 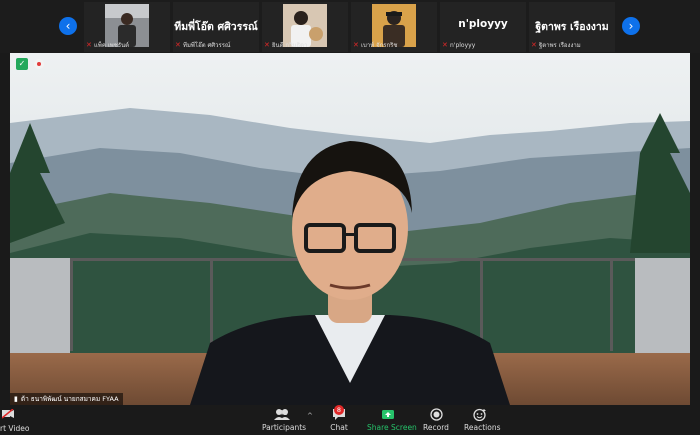 I want to click on chat-icon: 8, so click(x=339, y=413).